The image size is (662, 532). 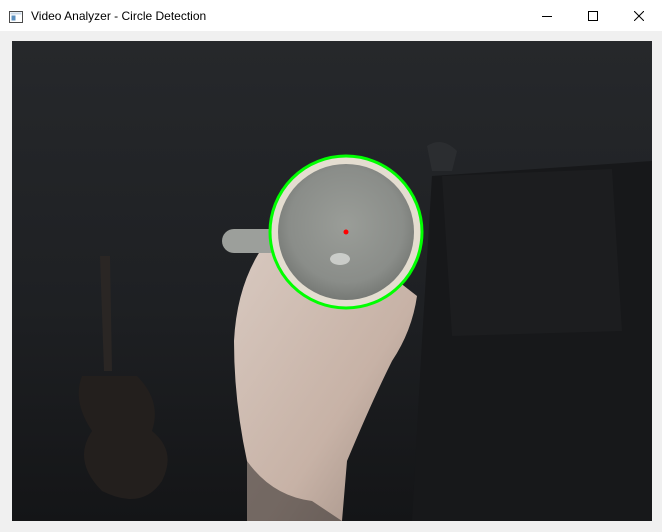 What do you see at coordinates (346, 232) in the screenshot?
I see `circle-center-marker` at bounding box center [346, 232].